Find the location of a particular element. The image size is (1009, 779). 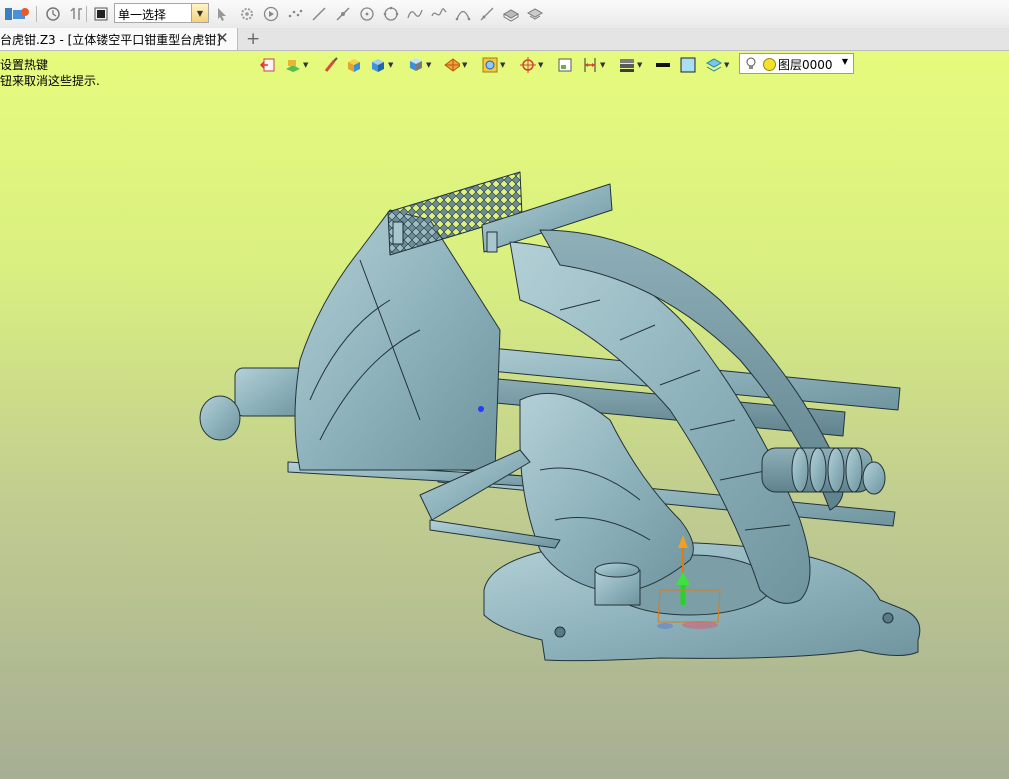

line-icon is located at coordinates (319, 14).